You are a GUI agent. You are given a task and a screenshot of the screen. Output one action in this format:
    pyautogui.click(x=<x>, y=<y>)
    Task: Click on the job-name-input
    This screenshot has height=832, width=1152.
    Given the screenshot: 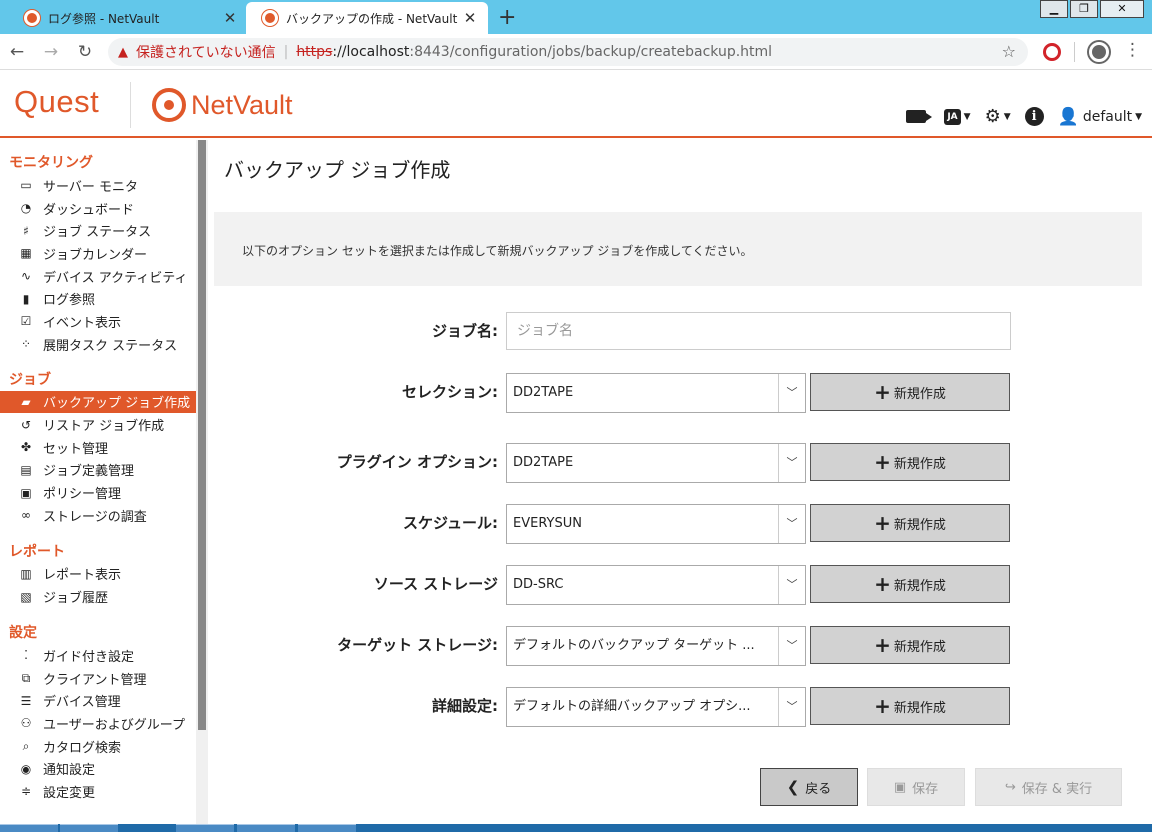 What is the action you would take?
    pyautogui.click(x=758, y=331)
    